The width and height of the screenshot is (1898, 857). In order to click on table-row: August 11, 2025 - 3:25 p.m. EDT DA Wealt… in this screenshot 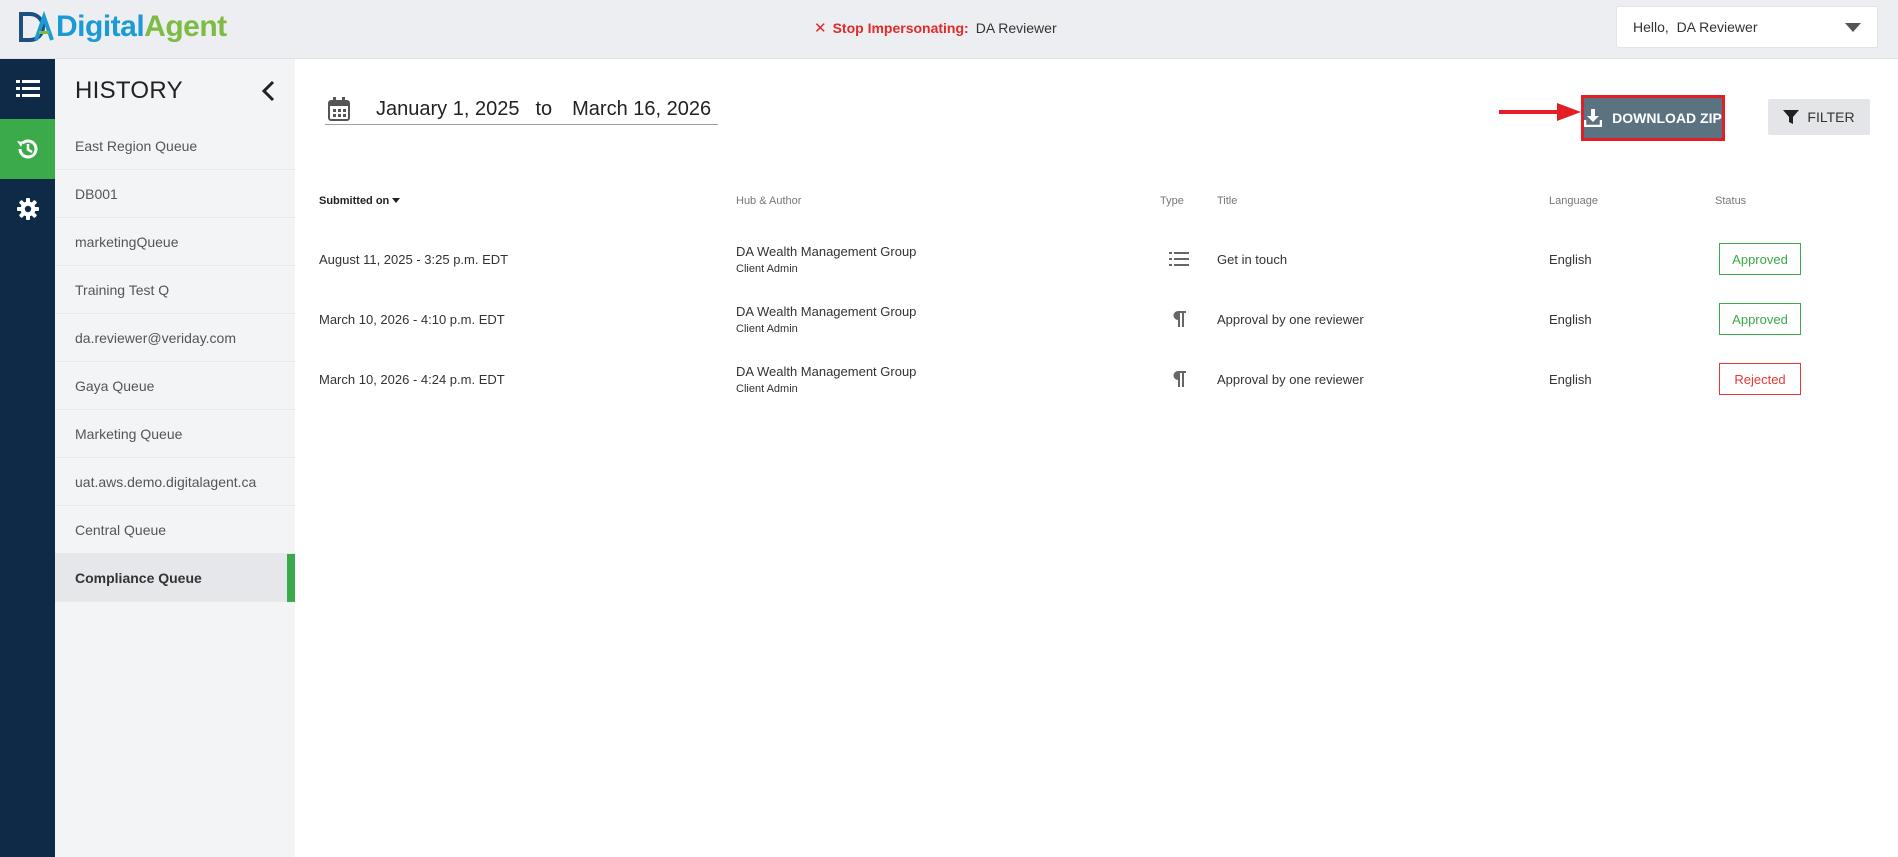, I will do `click(1099, 259)`.